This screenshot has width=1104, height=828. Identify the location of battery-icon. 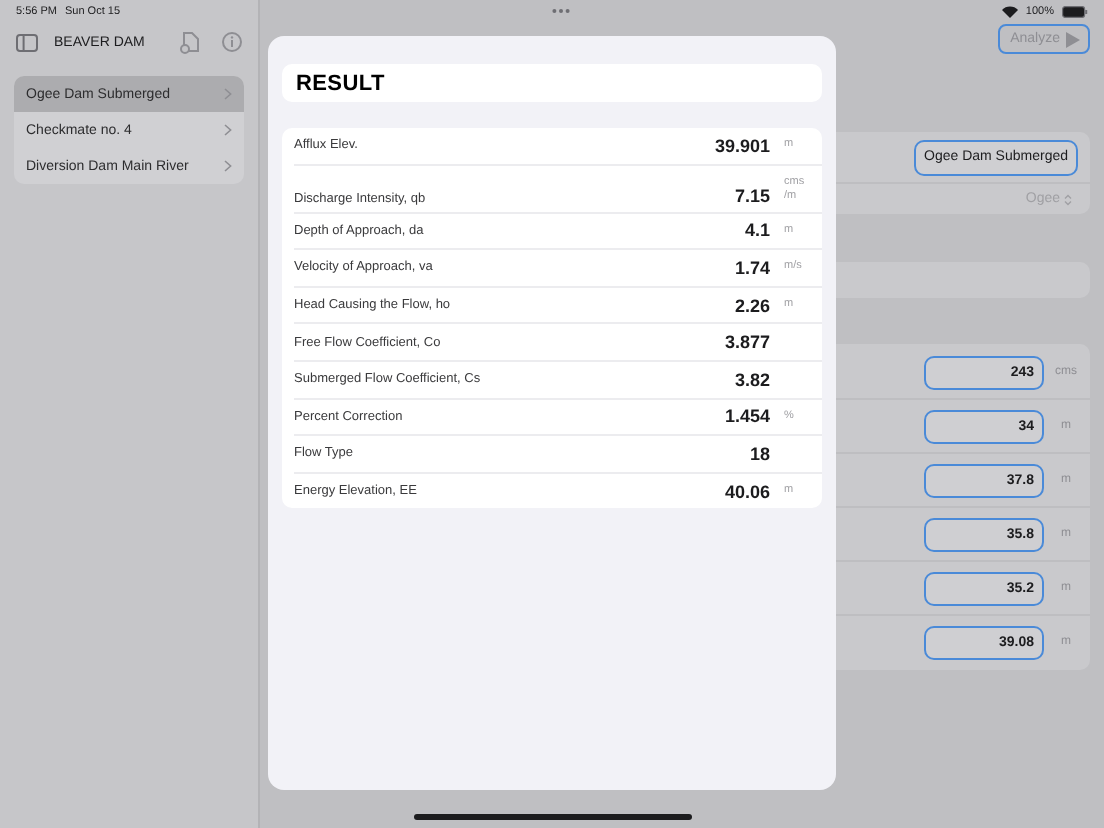
(1075, 11).